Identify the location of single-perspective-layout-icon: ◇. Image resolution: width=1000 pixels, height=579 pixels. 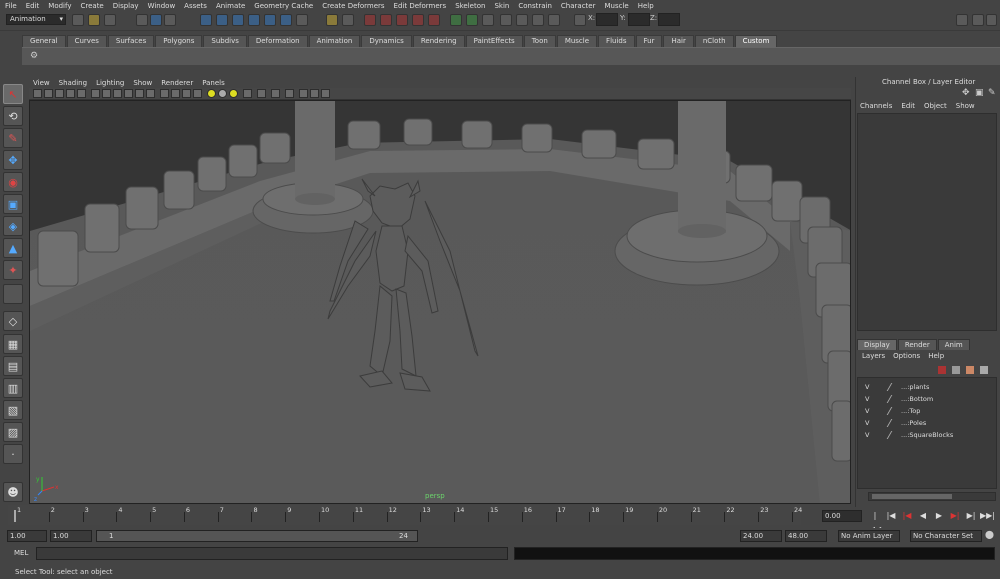
(13, 321).